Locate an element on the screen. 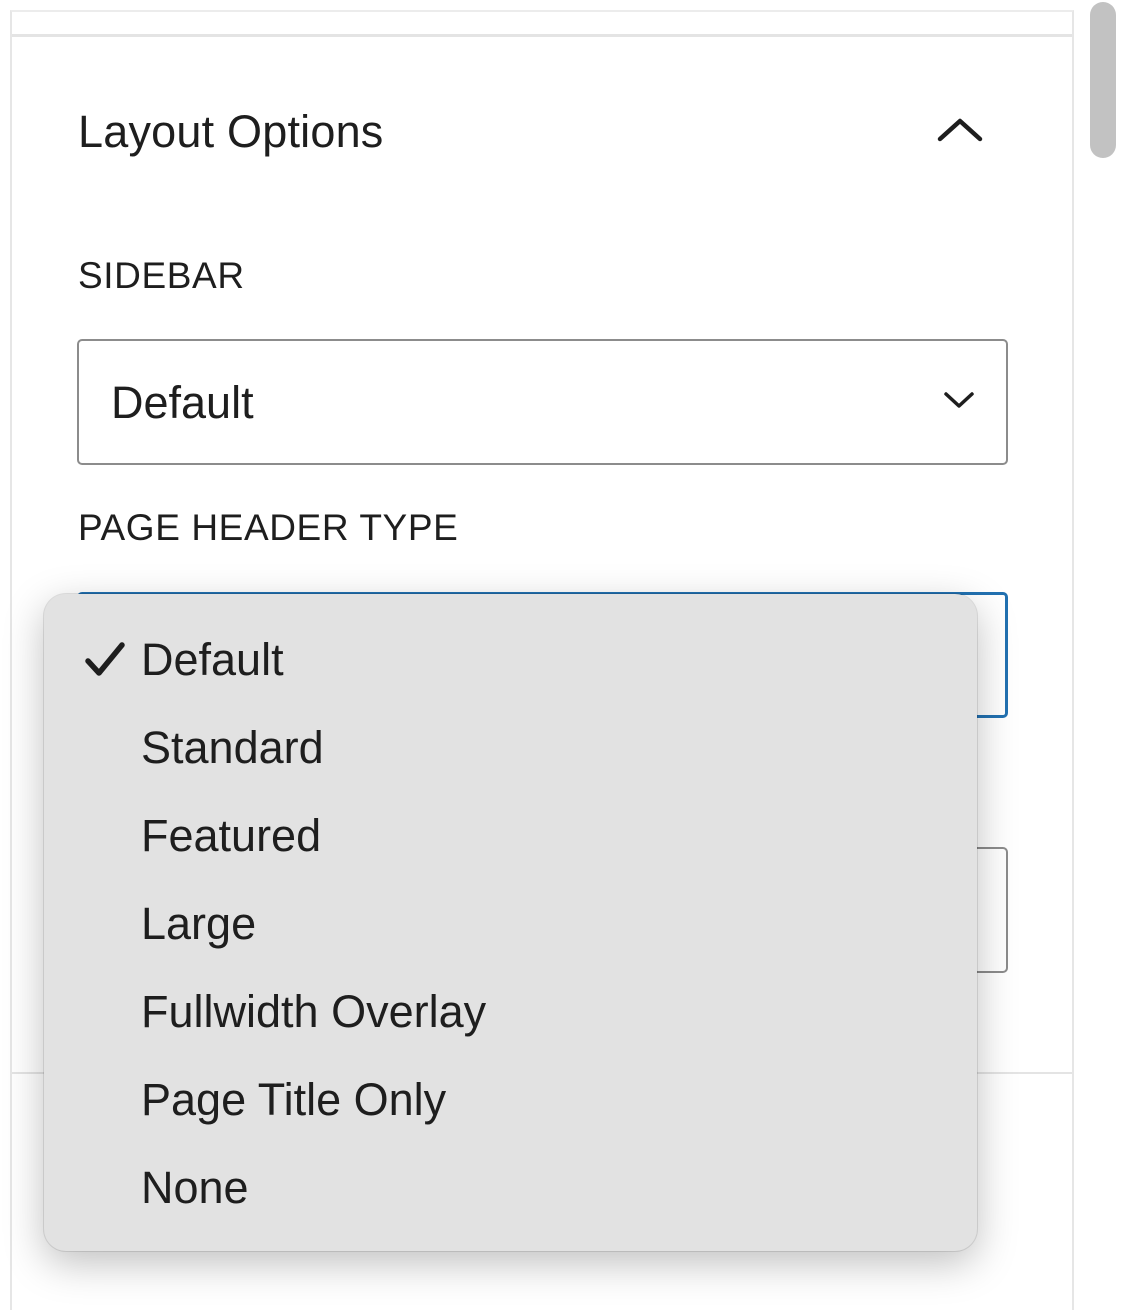  page-header-type-label: PAGE HEADER TYPE is located at coordinates (268, 527).